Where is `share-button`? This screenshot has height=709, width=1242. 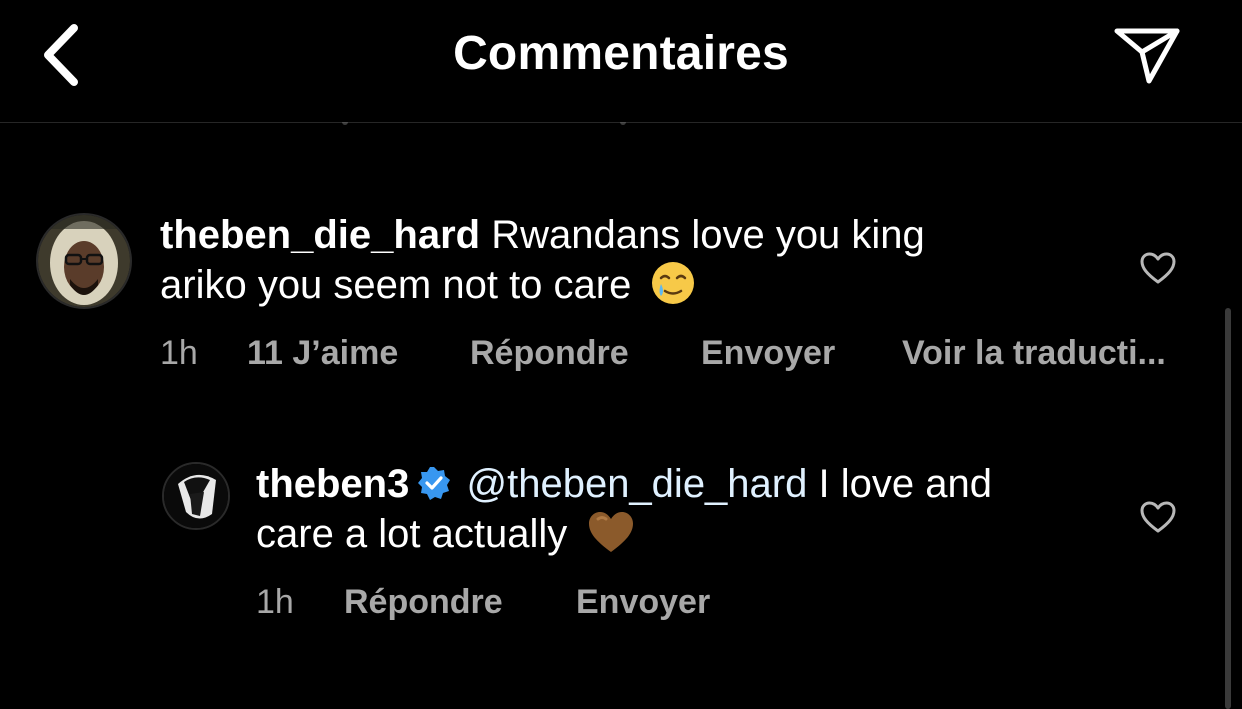
share-button is located at coordinates (1147, 55).